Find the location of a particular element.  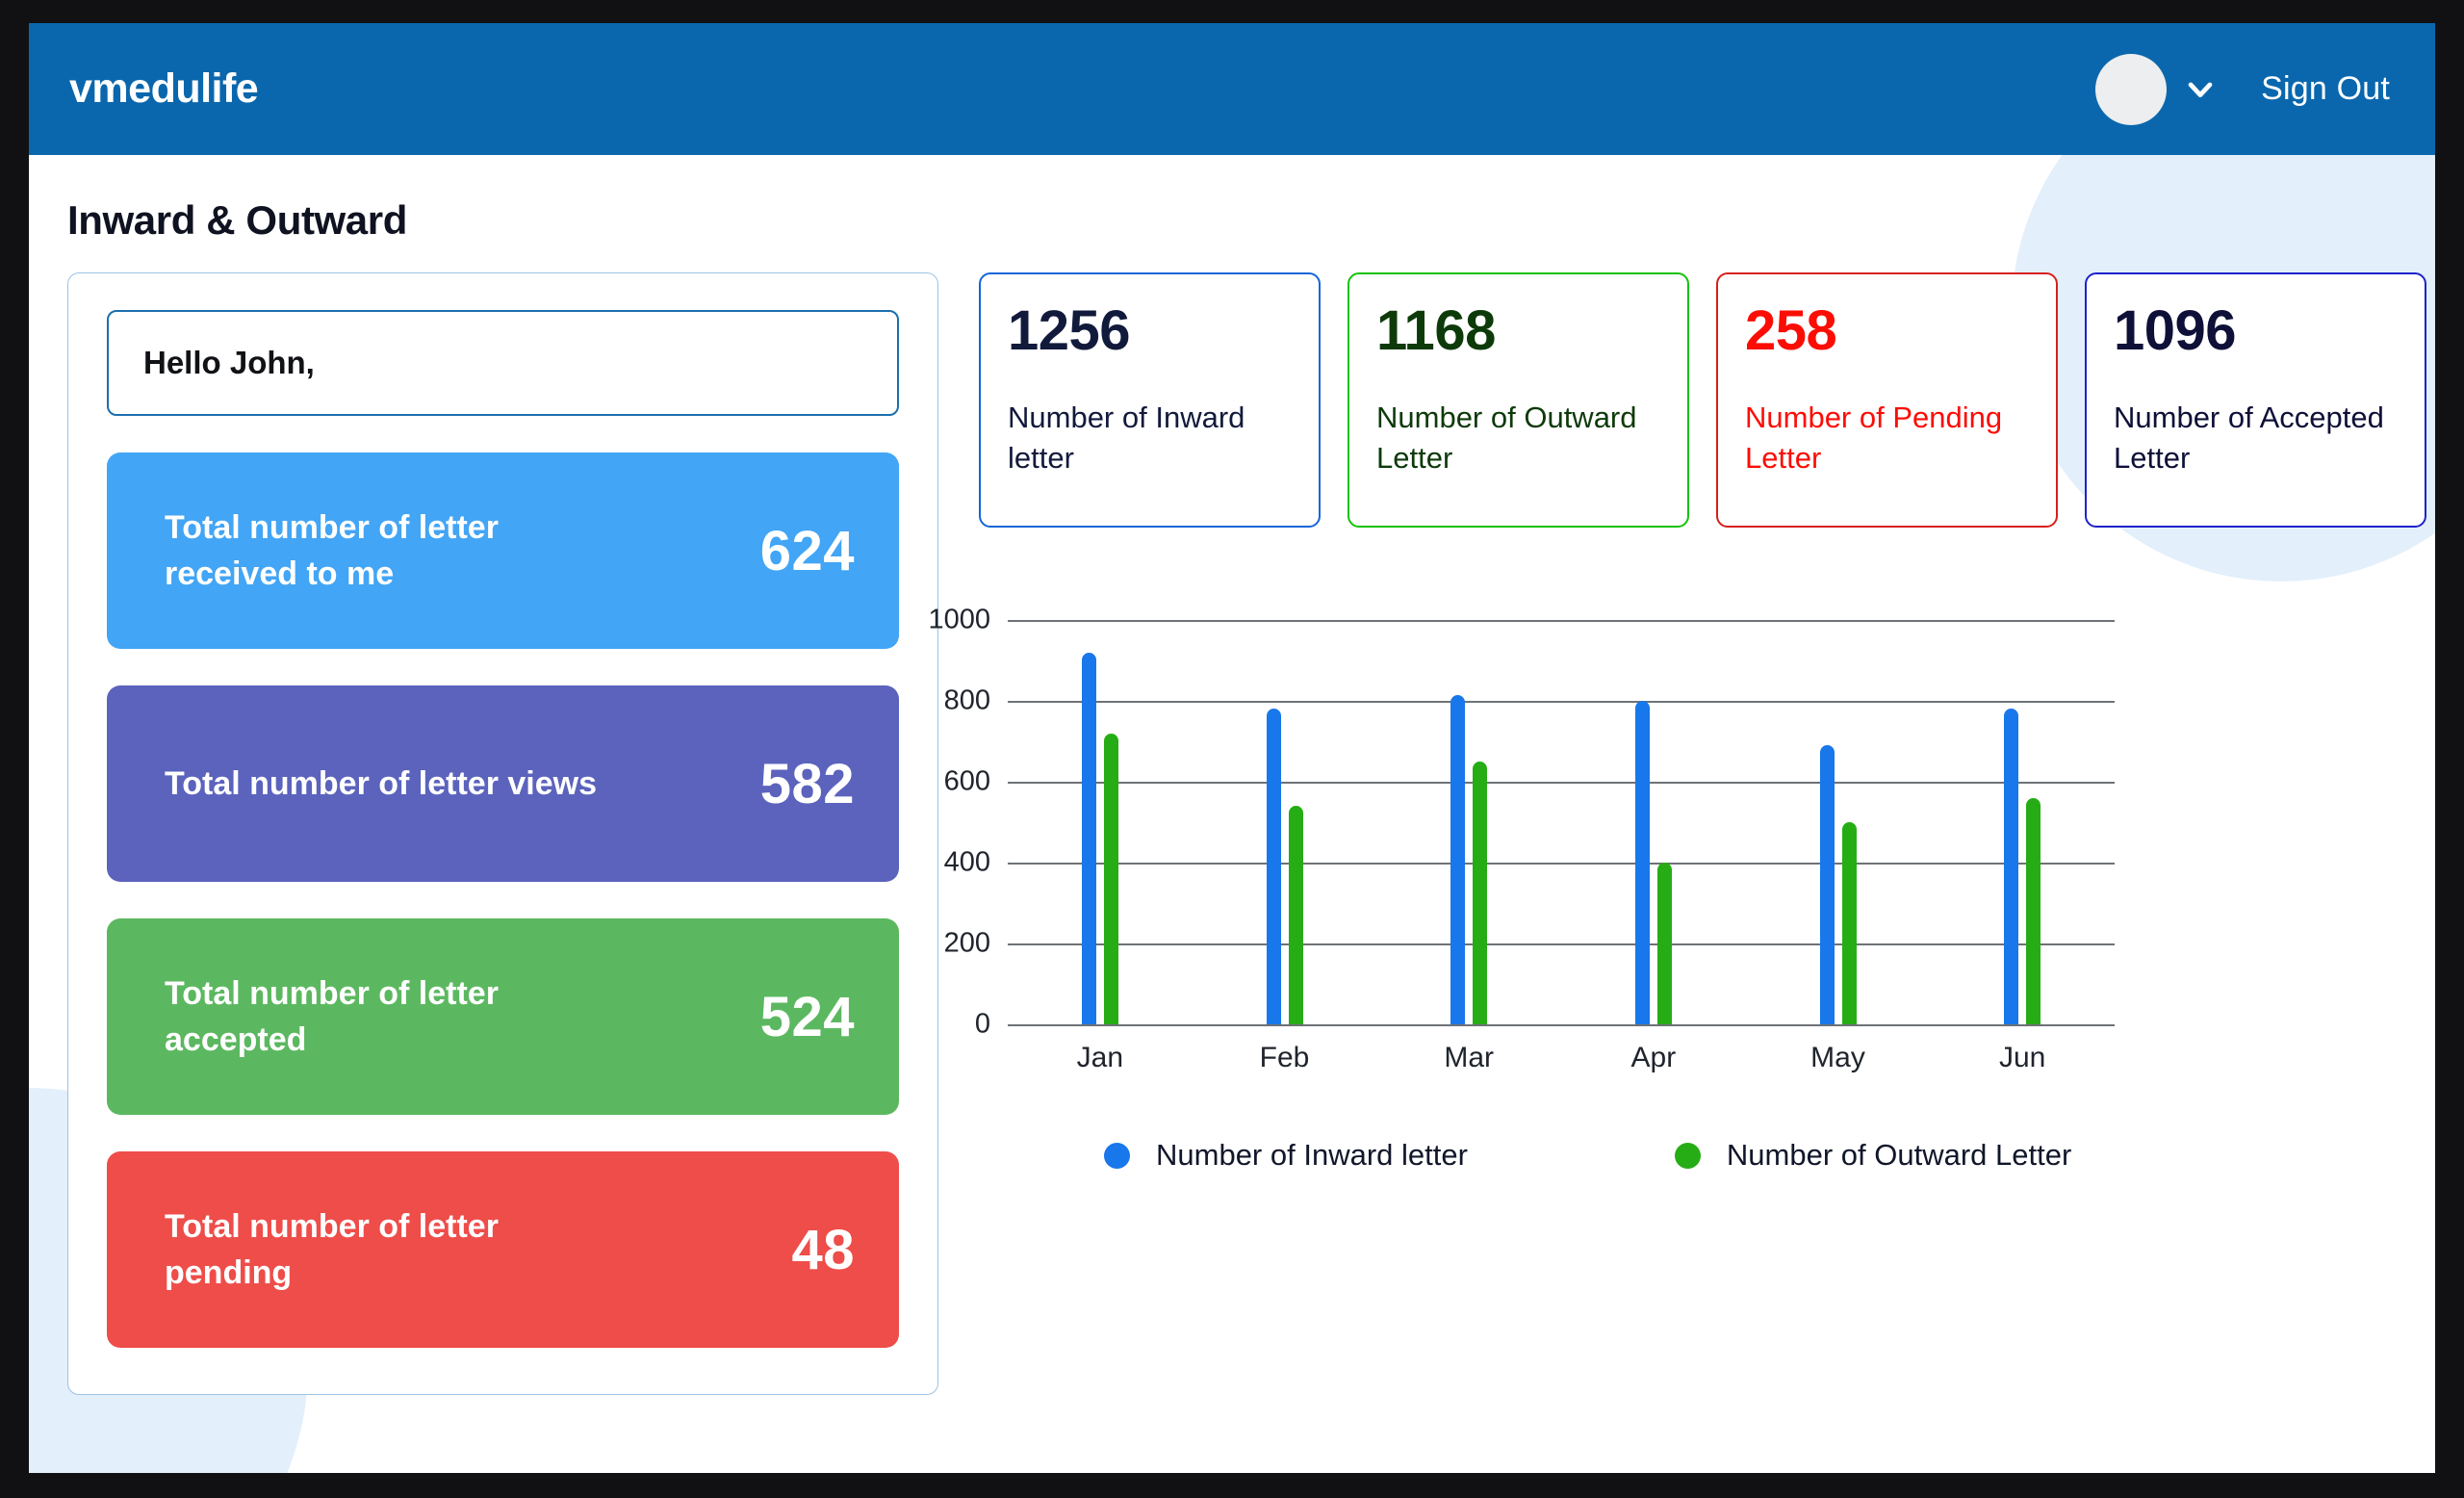

x-axis-tick-label: May is located at coordinates (1837, 1057).